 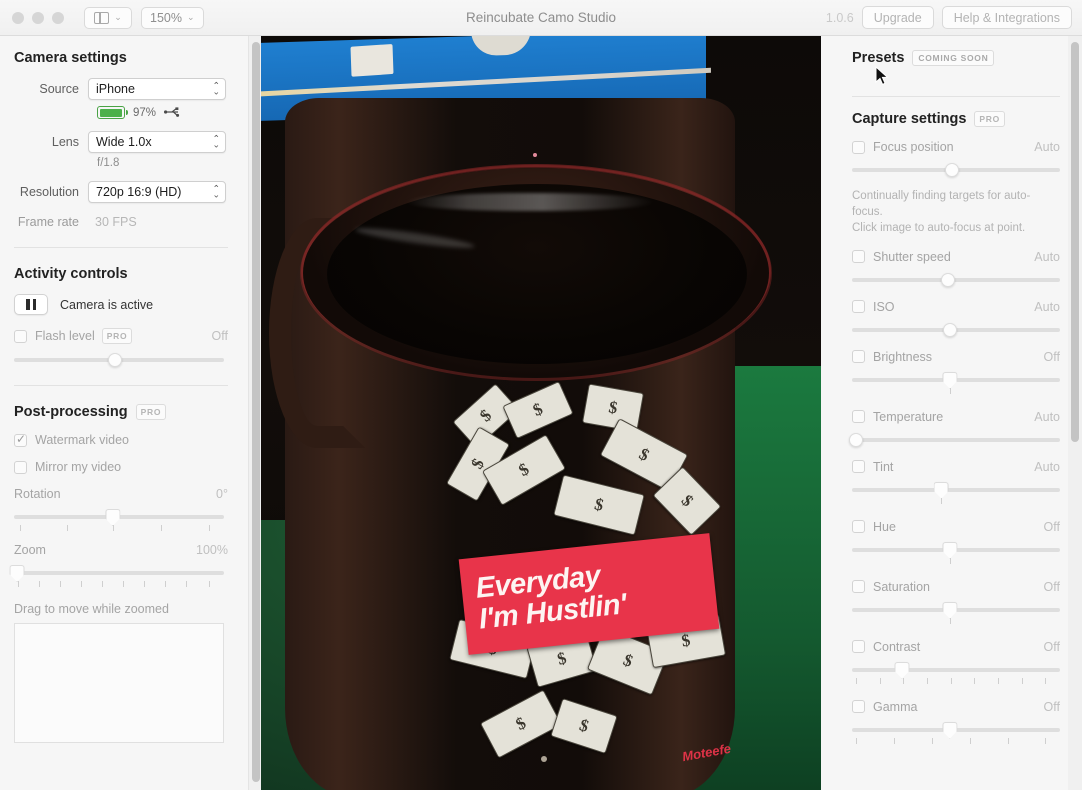 I want to click on focus-position-checkbox, so click(x=858, y=147).